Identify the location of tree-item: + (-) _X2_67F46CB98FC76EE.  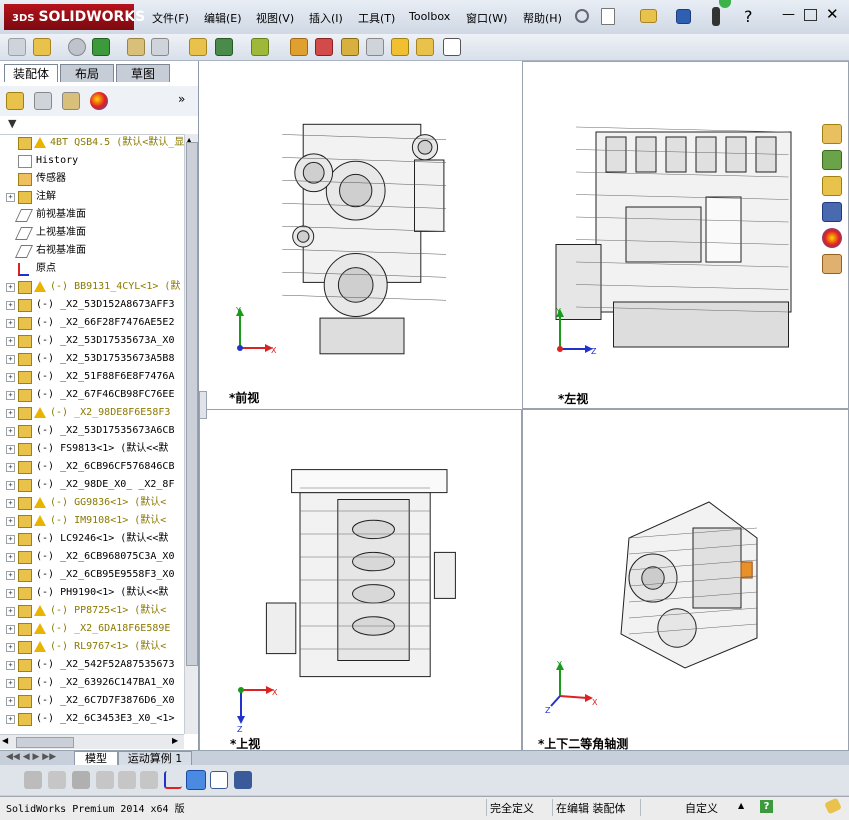
(92, 395).